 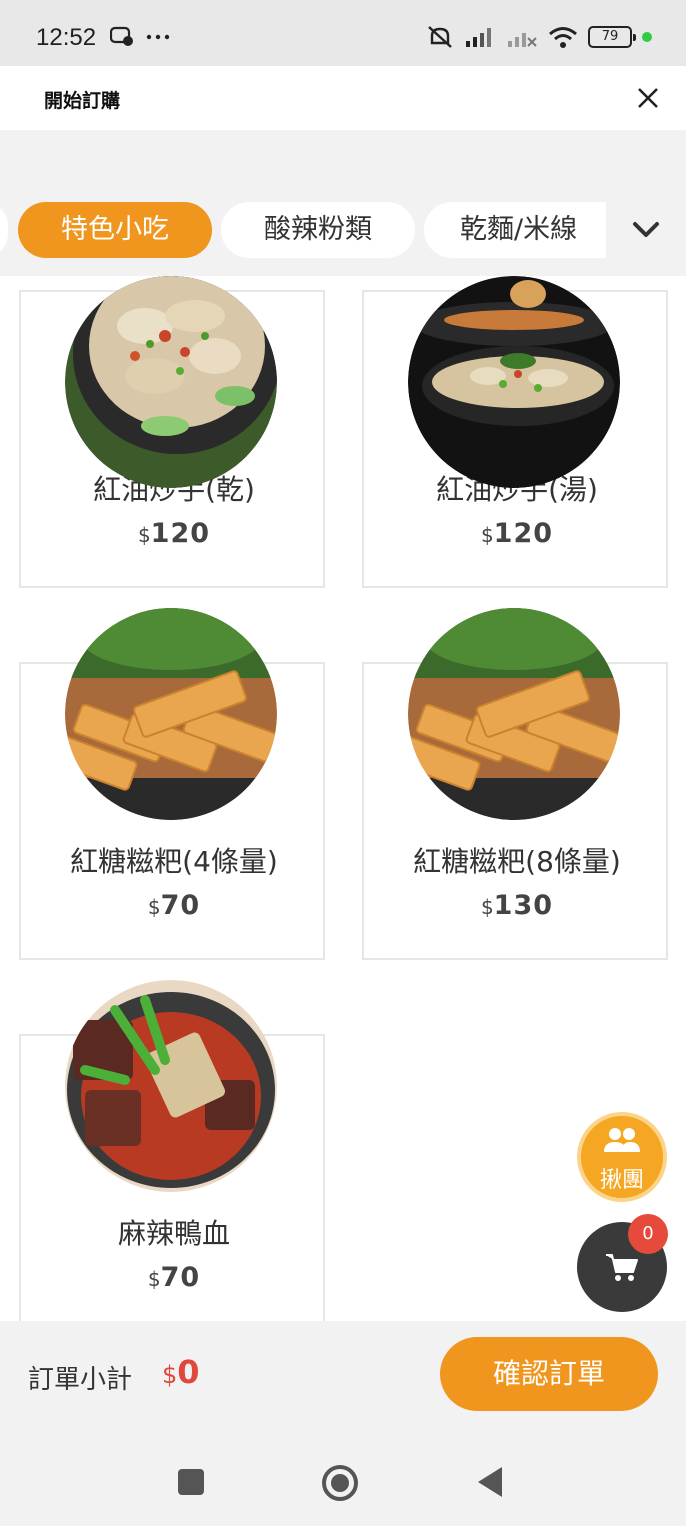 I want to click on chat-notification-icon, so click(x=121, y=36).